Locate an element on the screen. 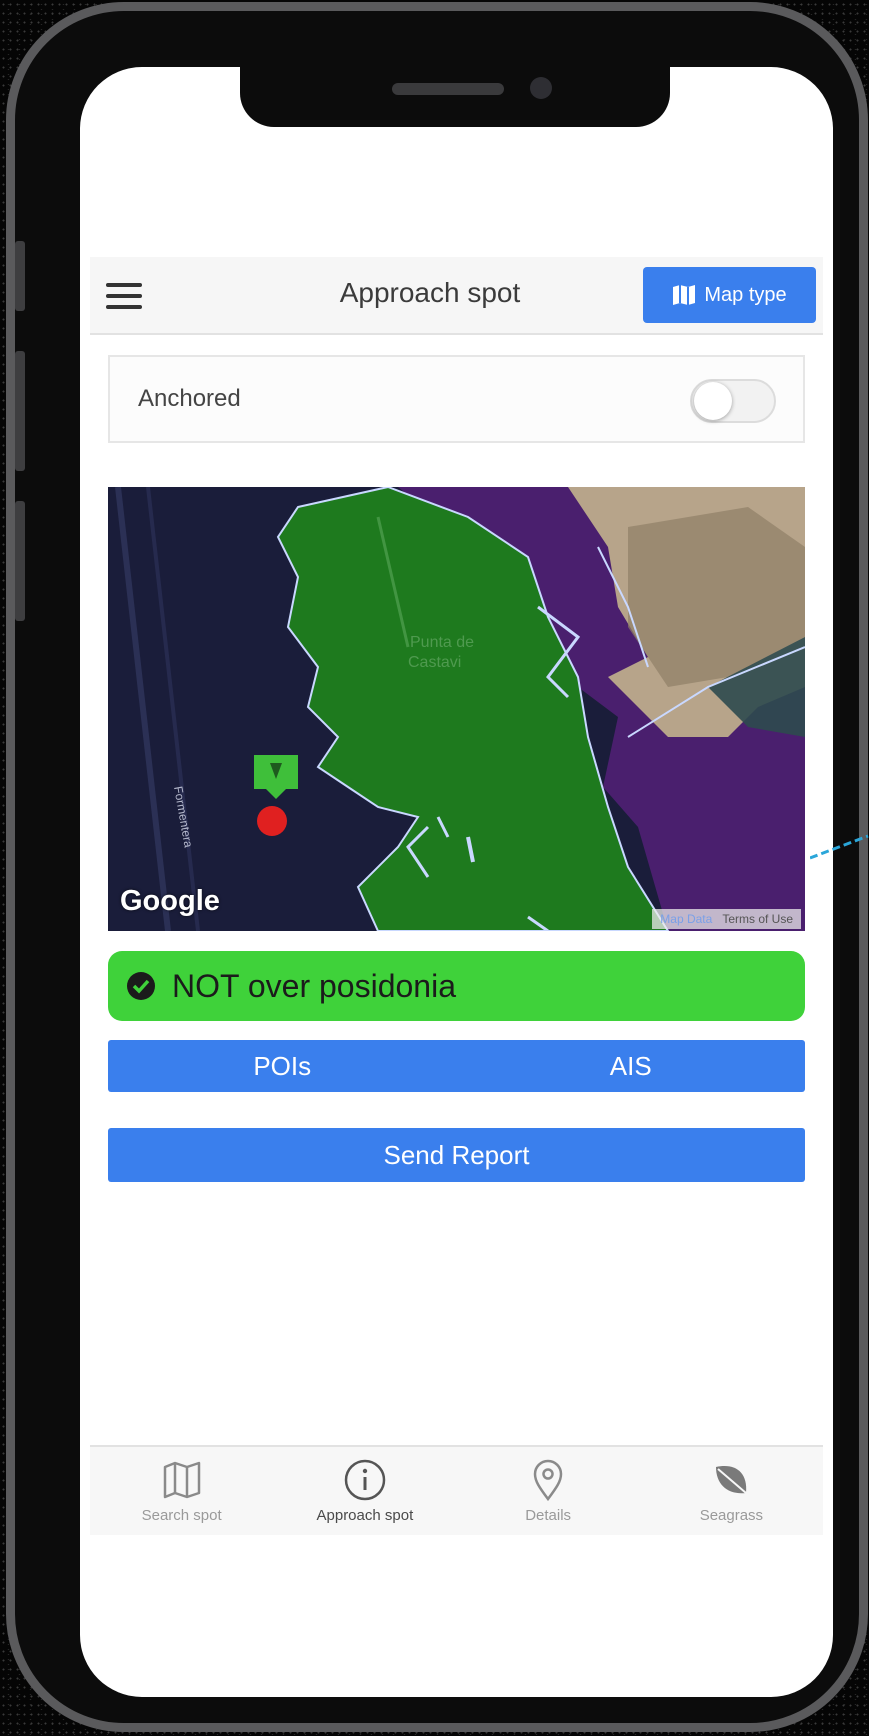  folded-map-icon is located at coordinates (684, 295).